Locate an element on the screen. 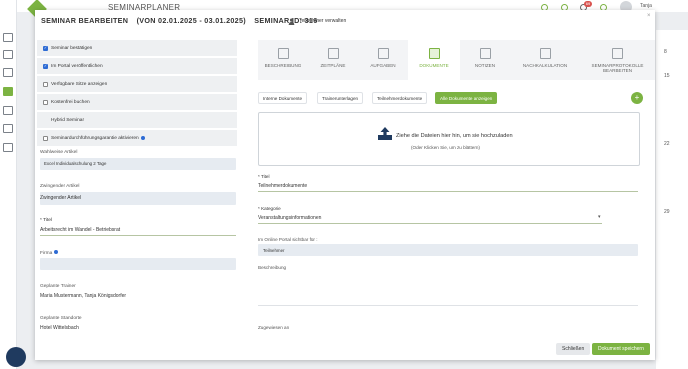  checkbox-row: ✓ Im Portal veröffentlichen is located at coordinates (137, 66).